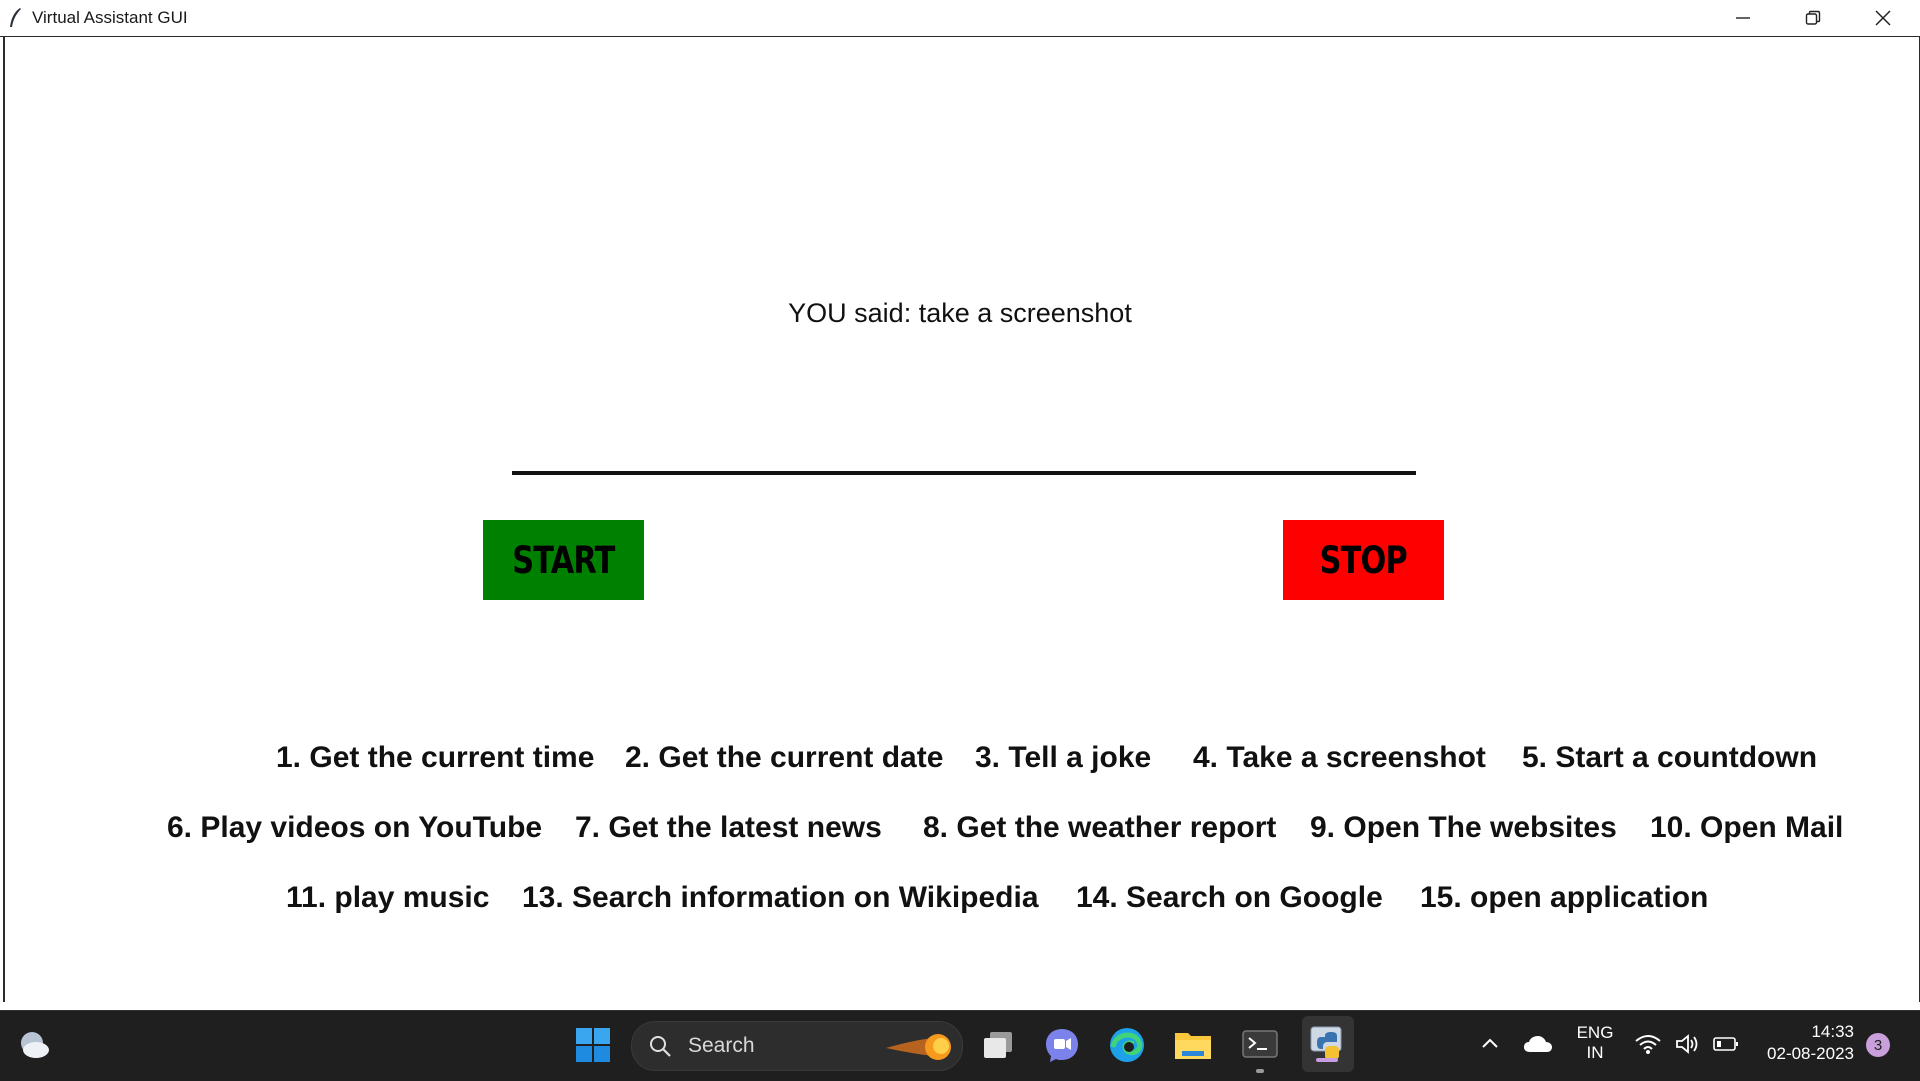  Describe the element at coordinates (960, 313) in the screenshot. I see `you-said-label: YOU said: take a screenshot` at that location.